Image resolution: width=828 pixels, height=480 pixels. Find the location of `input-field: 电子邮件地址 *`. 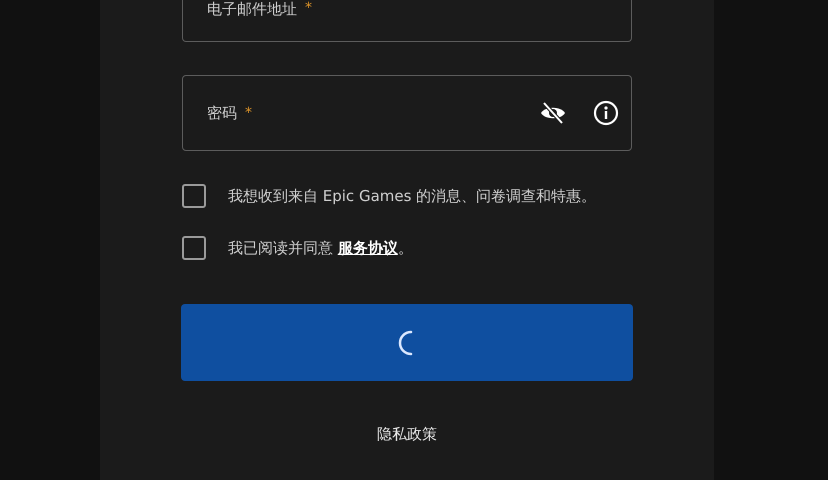

input-field: 电子邮件地址 * is located at coordinates (407, 21).